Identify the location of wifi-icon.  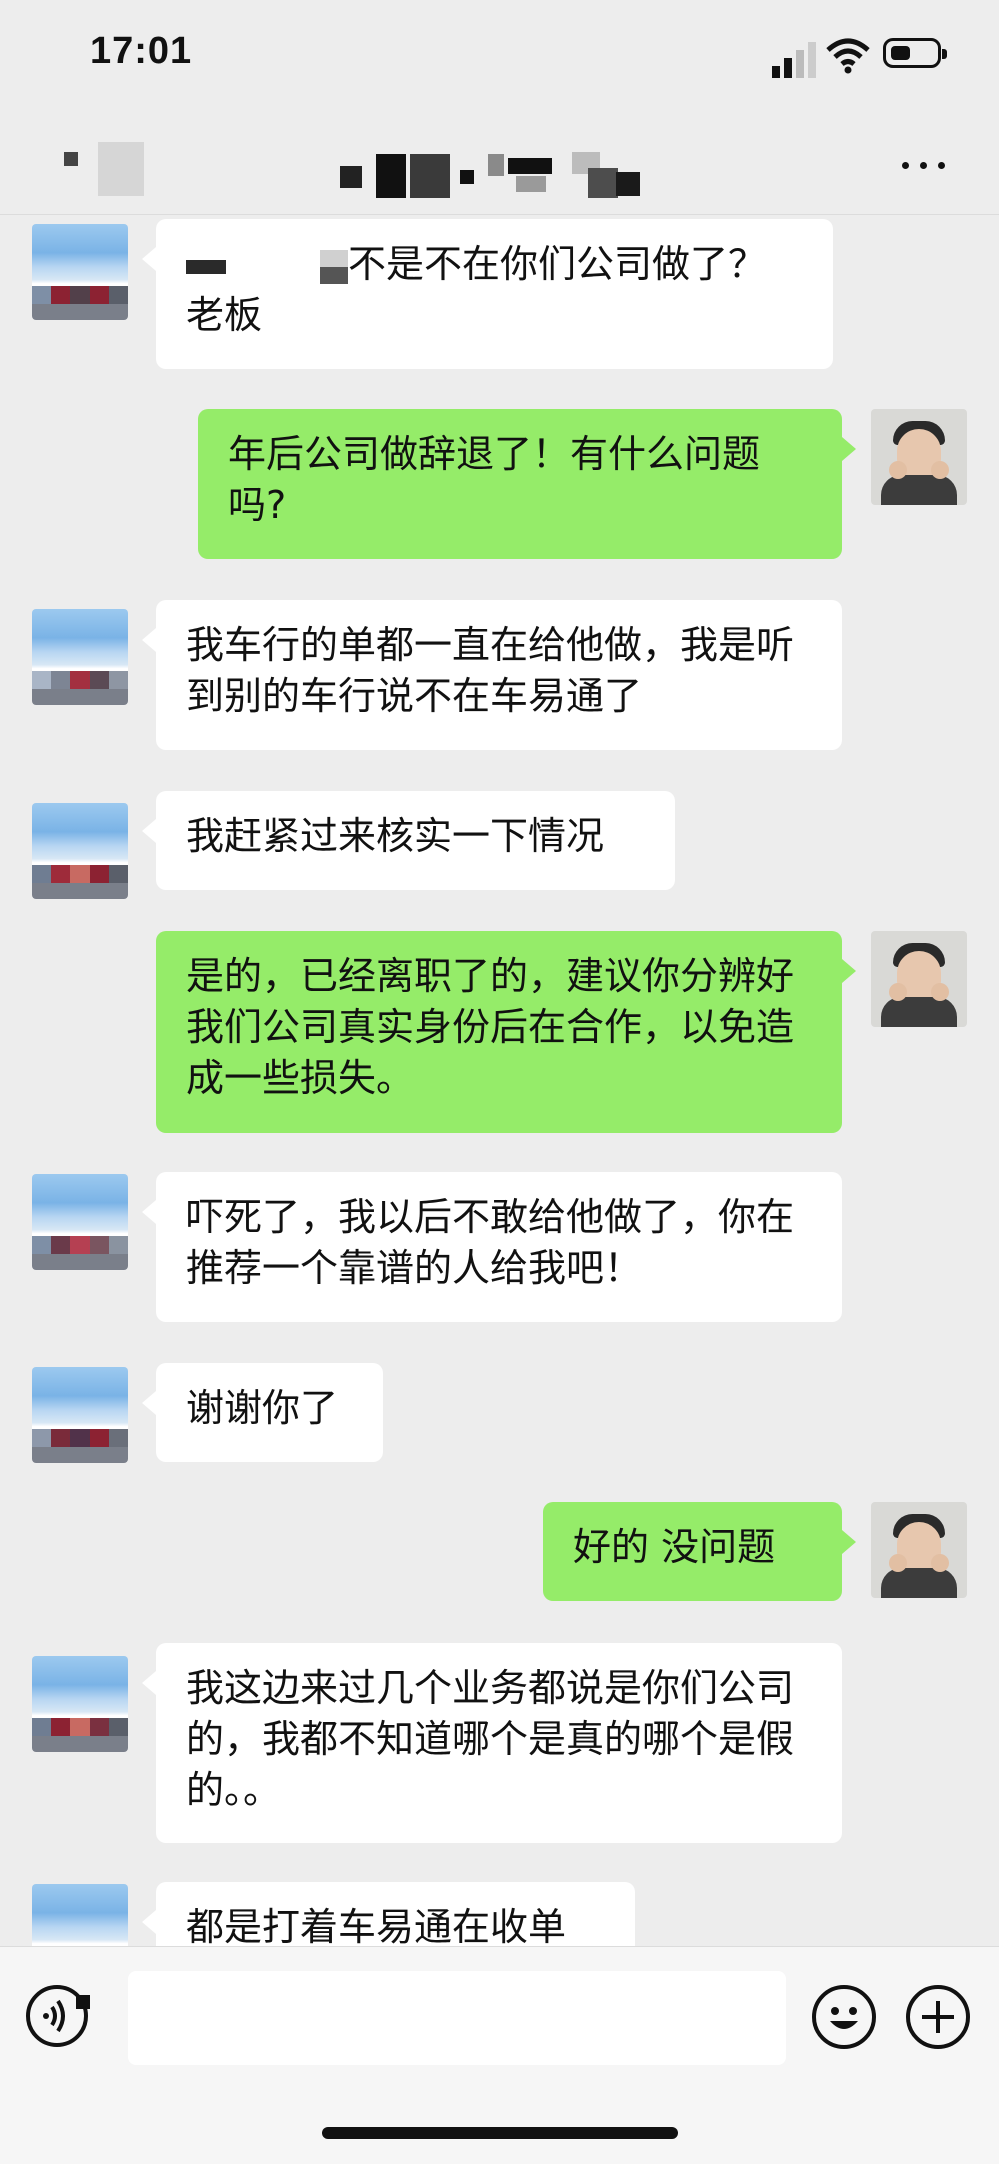
(848, 56).